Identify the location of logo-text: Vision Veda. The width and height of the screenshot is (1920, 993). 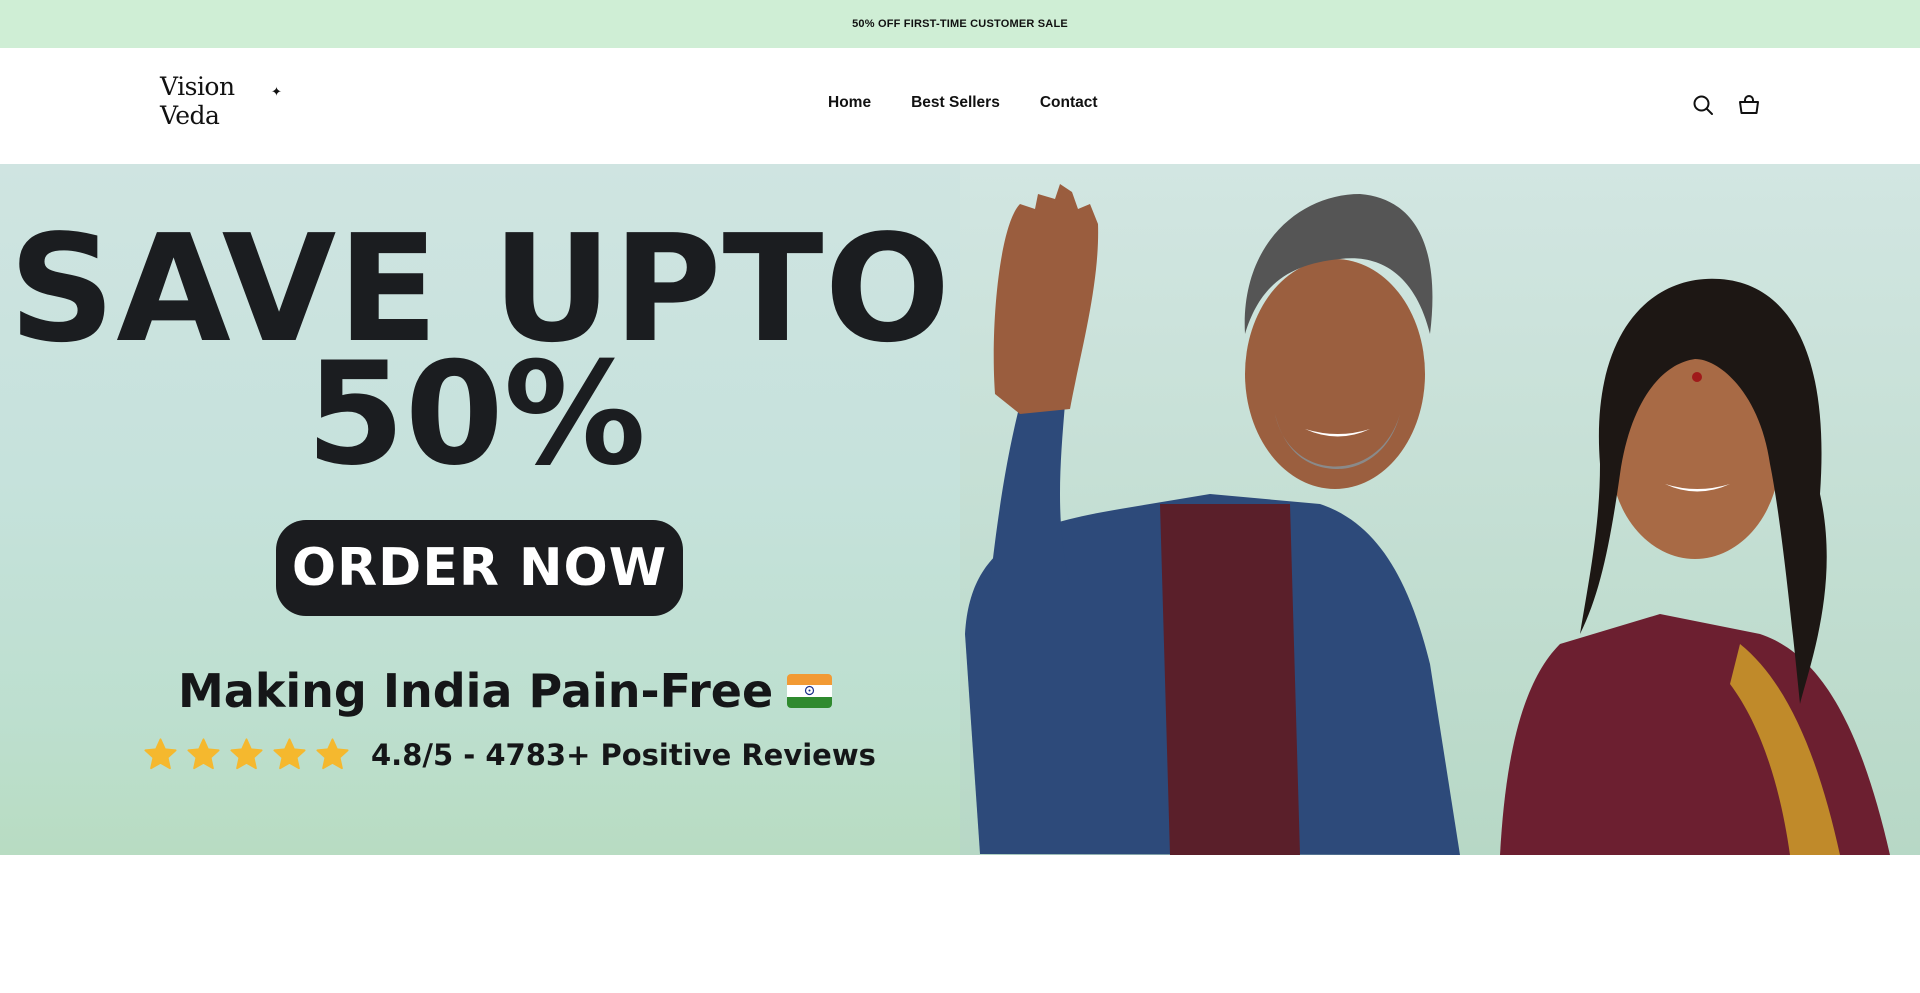
(197, 101).